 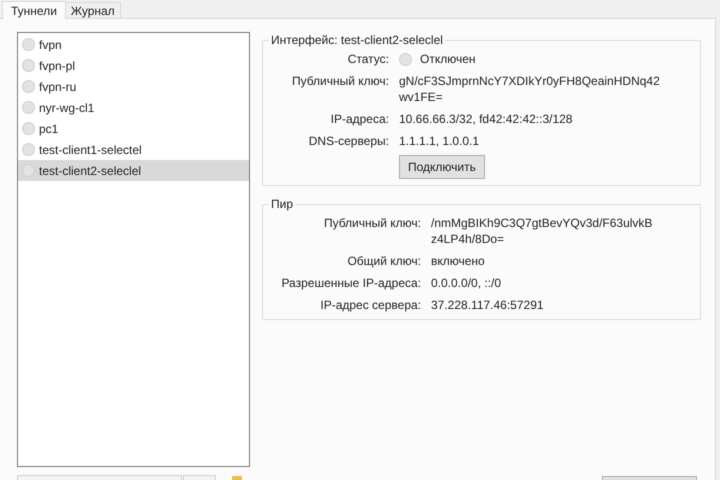 What do you see at coordinates (458, 261) in the screenshot?
I see `field-value: включено` at bounding box center [458, 261].